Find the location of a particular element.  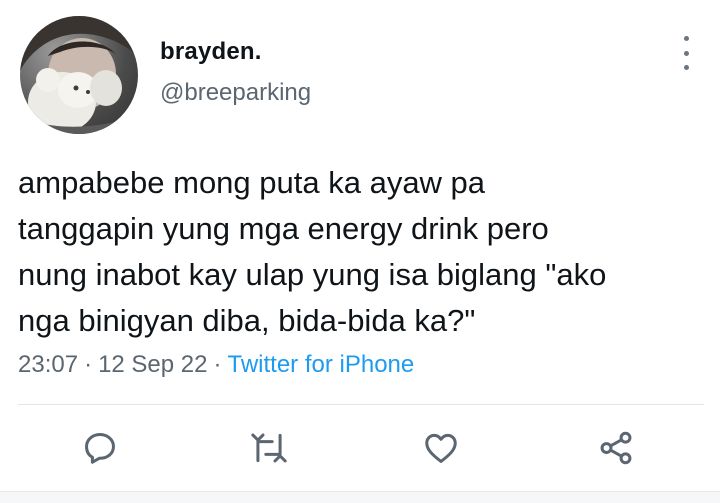

like-button is located at coordinates (441, 448).